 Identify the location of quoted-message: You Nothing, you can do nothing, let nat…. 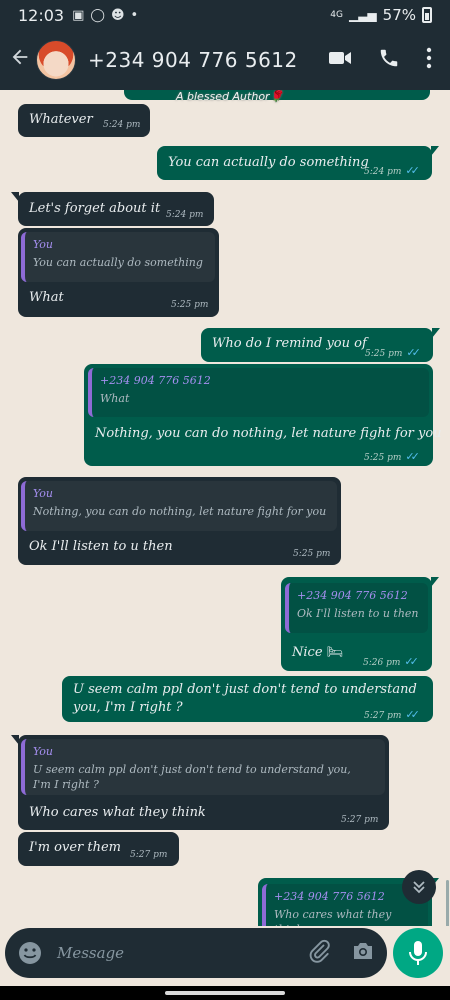
(179, 506).